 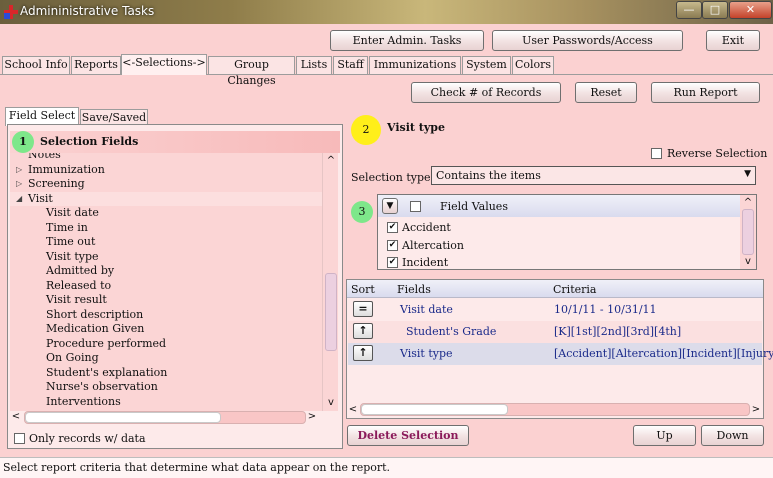 What do you see at coordinates (314, 65) in the screenshot?
I see `tab-lists: Lists` at bounding box center [314, 65].